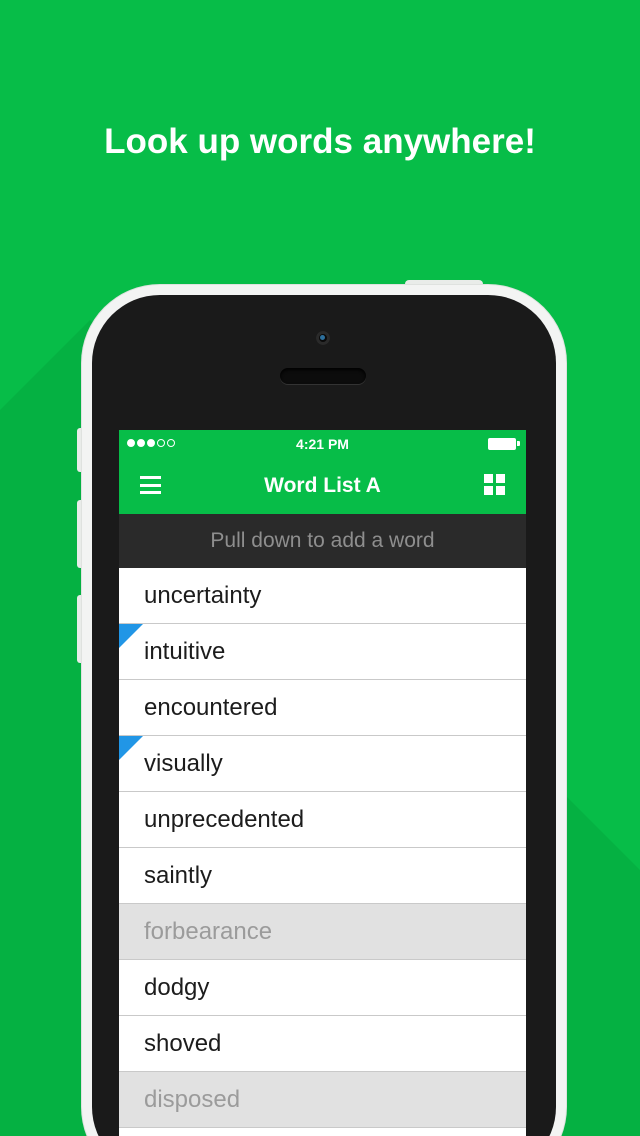 The width and height of the screenshot is (640, 1136). Describe the element at coordinates (183, 763) in the screenshot. I see `word-label: visually` at that location.